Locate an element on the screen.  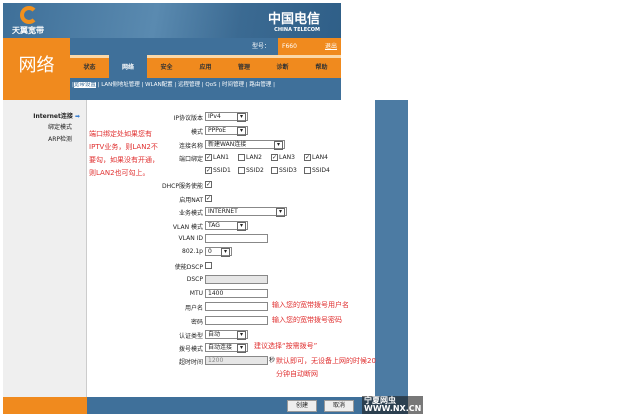
note-idle: 默认即可，无设备上网的时候20分钟自动断网 is located at coordinates (326, 367).